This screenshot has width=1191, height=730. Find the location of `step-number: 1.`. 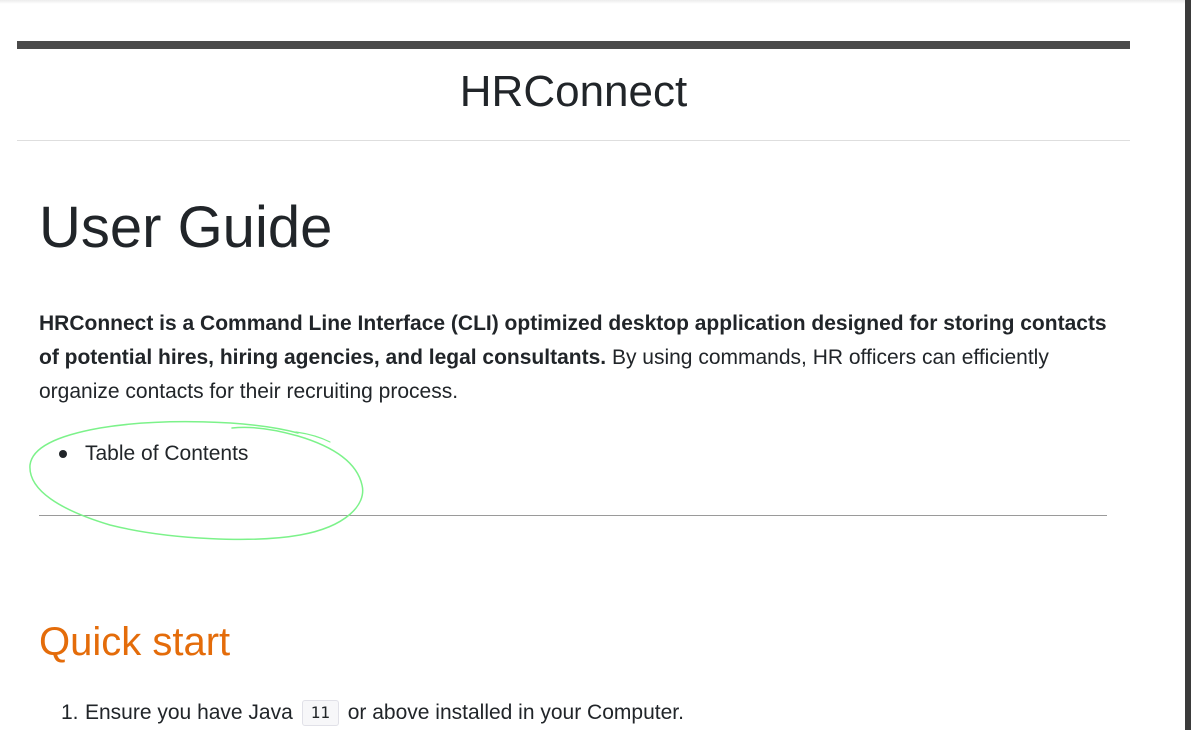

step-number: 1. is located at coordinates (70, 712).